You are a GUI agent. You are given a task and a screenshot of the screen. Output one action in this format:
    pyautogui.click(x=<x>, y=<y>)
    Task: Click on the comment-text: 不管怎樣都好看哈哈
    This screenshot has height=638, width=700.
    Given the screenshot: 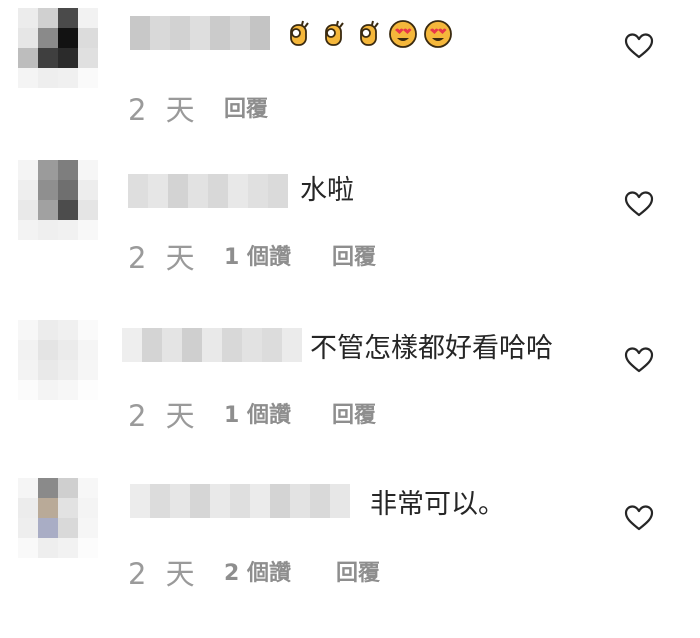 What is the action you would take?
    pyautogui.click(x=431, y=348)
    